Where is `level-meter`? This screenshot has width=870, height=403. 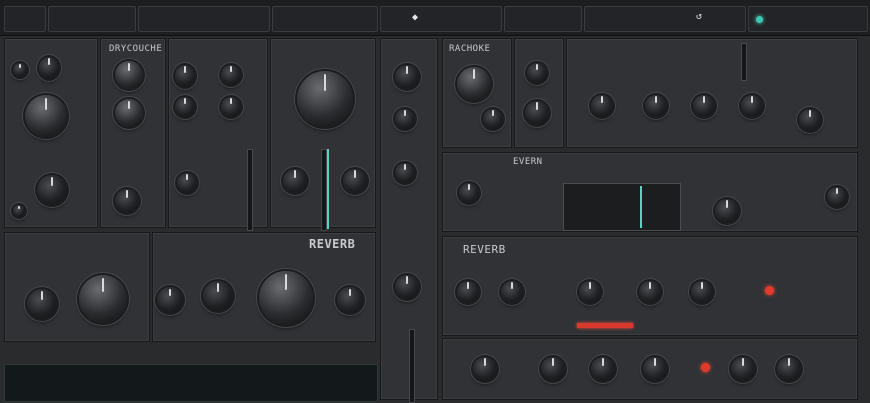 level-meter is located at coordinates (605, 325).